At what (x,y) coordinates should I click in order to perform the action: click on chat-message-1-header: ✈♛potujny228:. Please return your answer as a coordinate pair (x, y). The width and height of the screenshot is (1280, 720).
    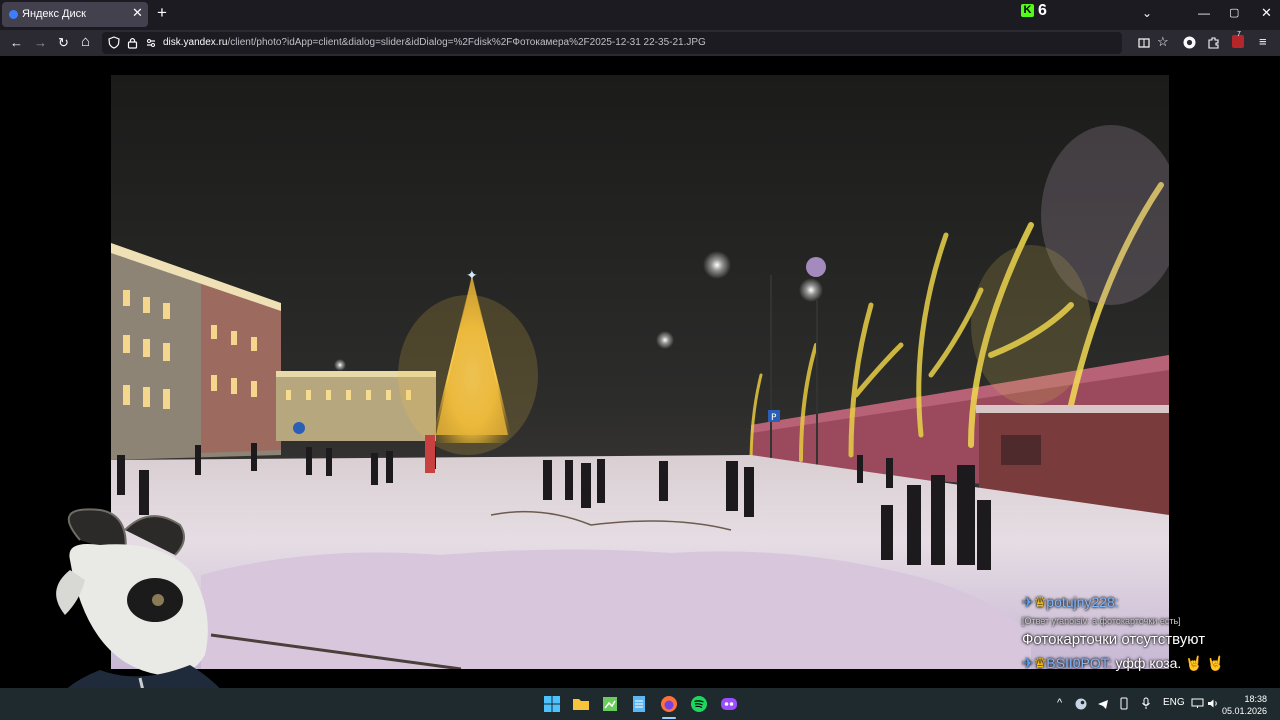
    Looking at the image, I should click on (1070, 602).